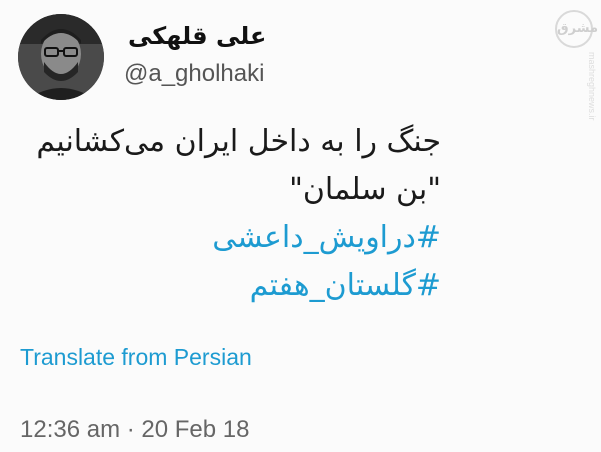 The image size is (601, 452). Describe the element at coordinates (592, 86) in the screenshot. I see `watermark-url: mashreghnews.ir` at that location.